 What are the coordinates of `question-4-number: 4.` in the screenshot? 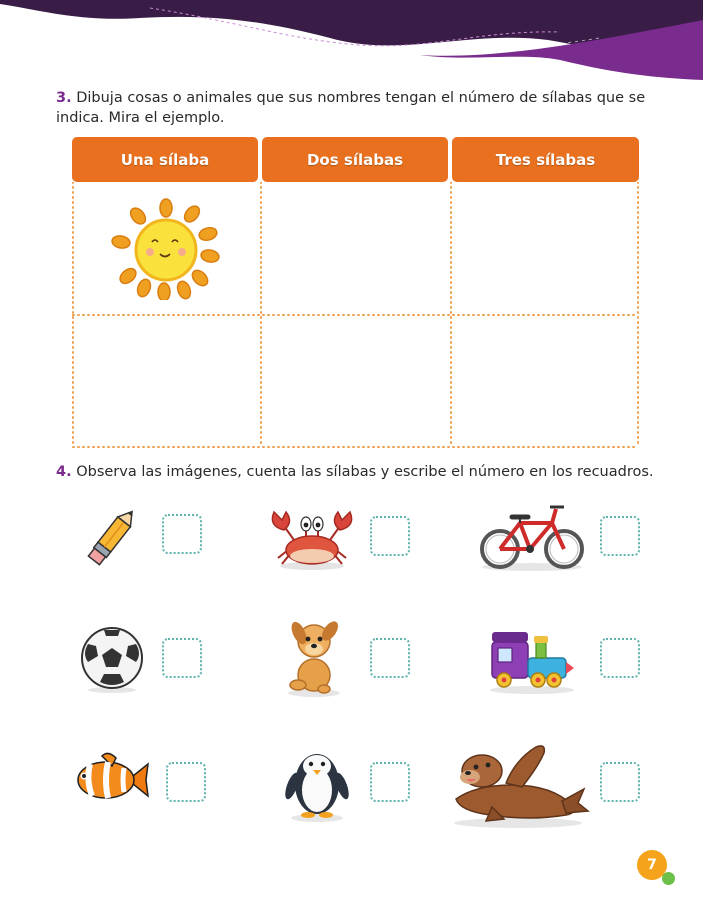 It's located at (64, 472).